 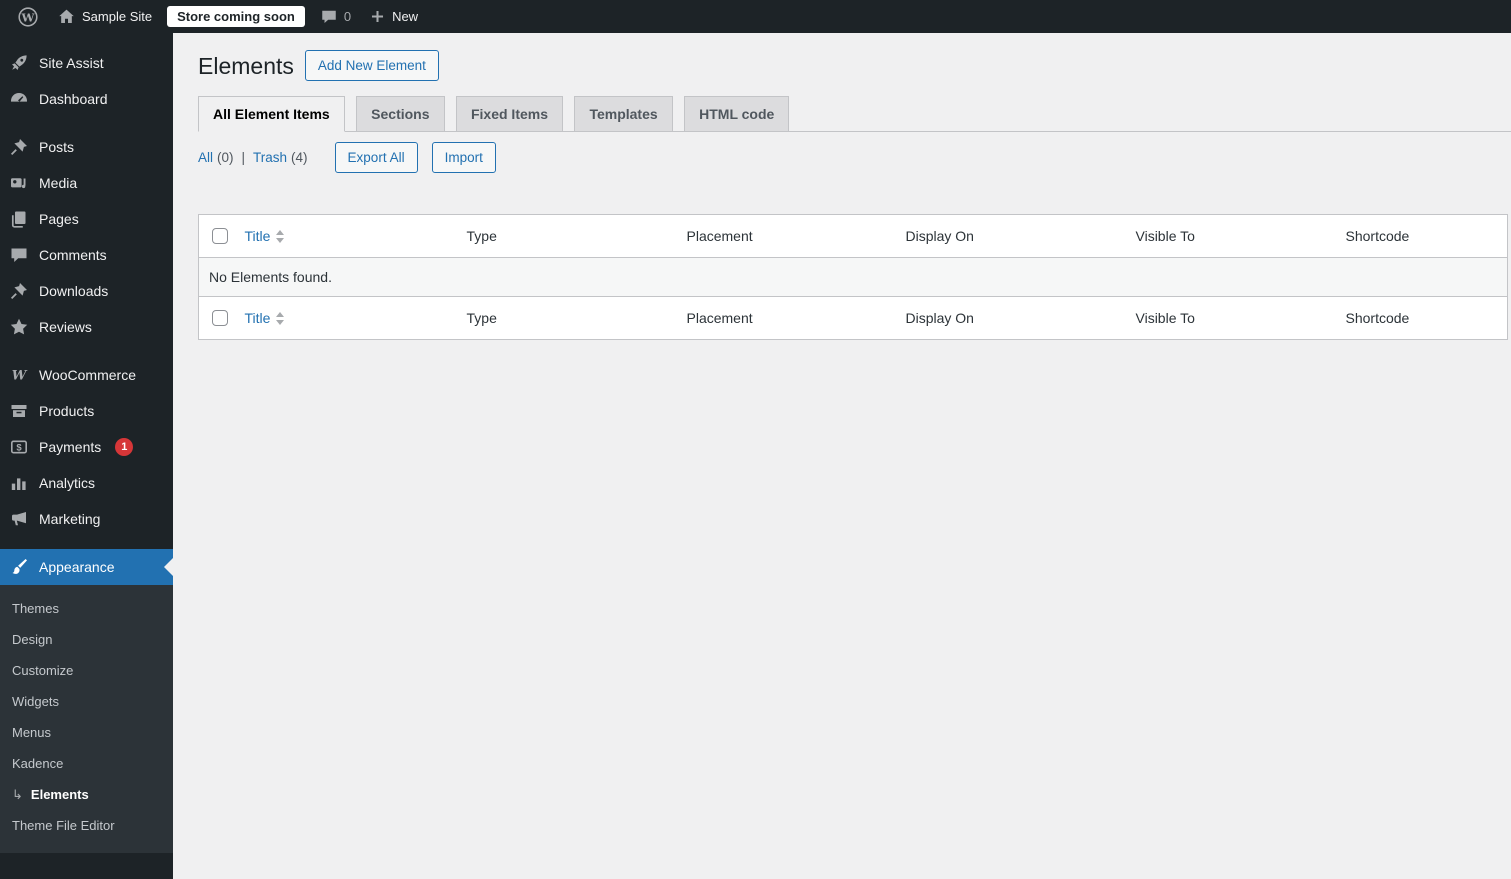 I want to click on column-header-placement: Placement, so click(x=786, y=236).